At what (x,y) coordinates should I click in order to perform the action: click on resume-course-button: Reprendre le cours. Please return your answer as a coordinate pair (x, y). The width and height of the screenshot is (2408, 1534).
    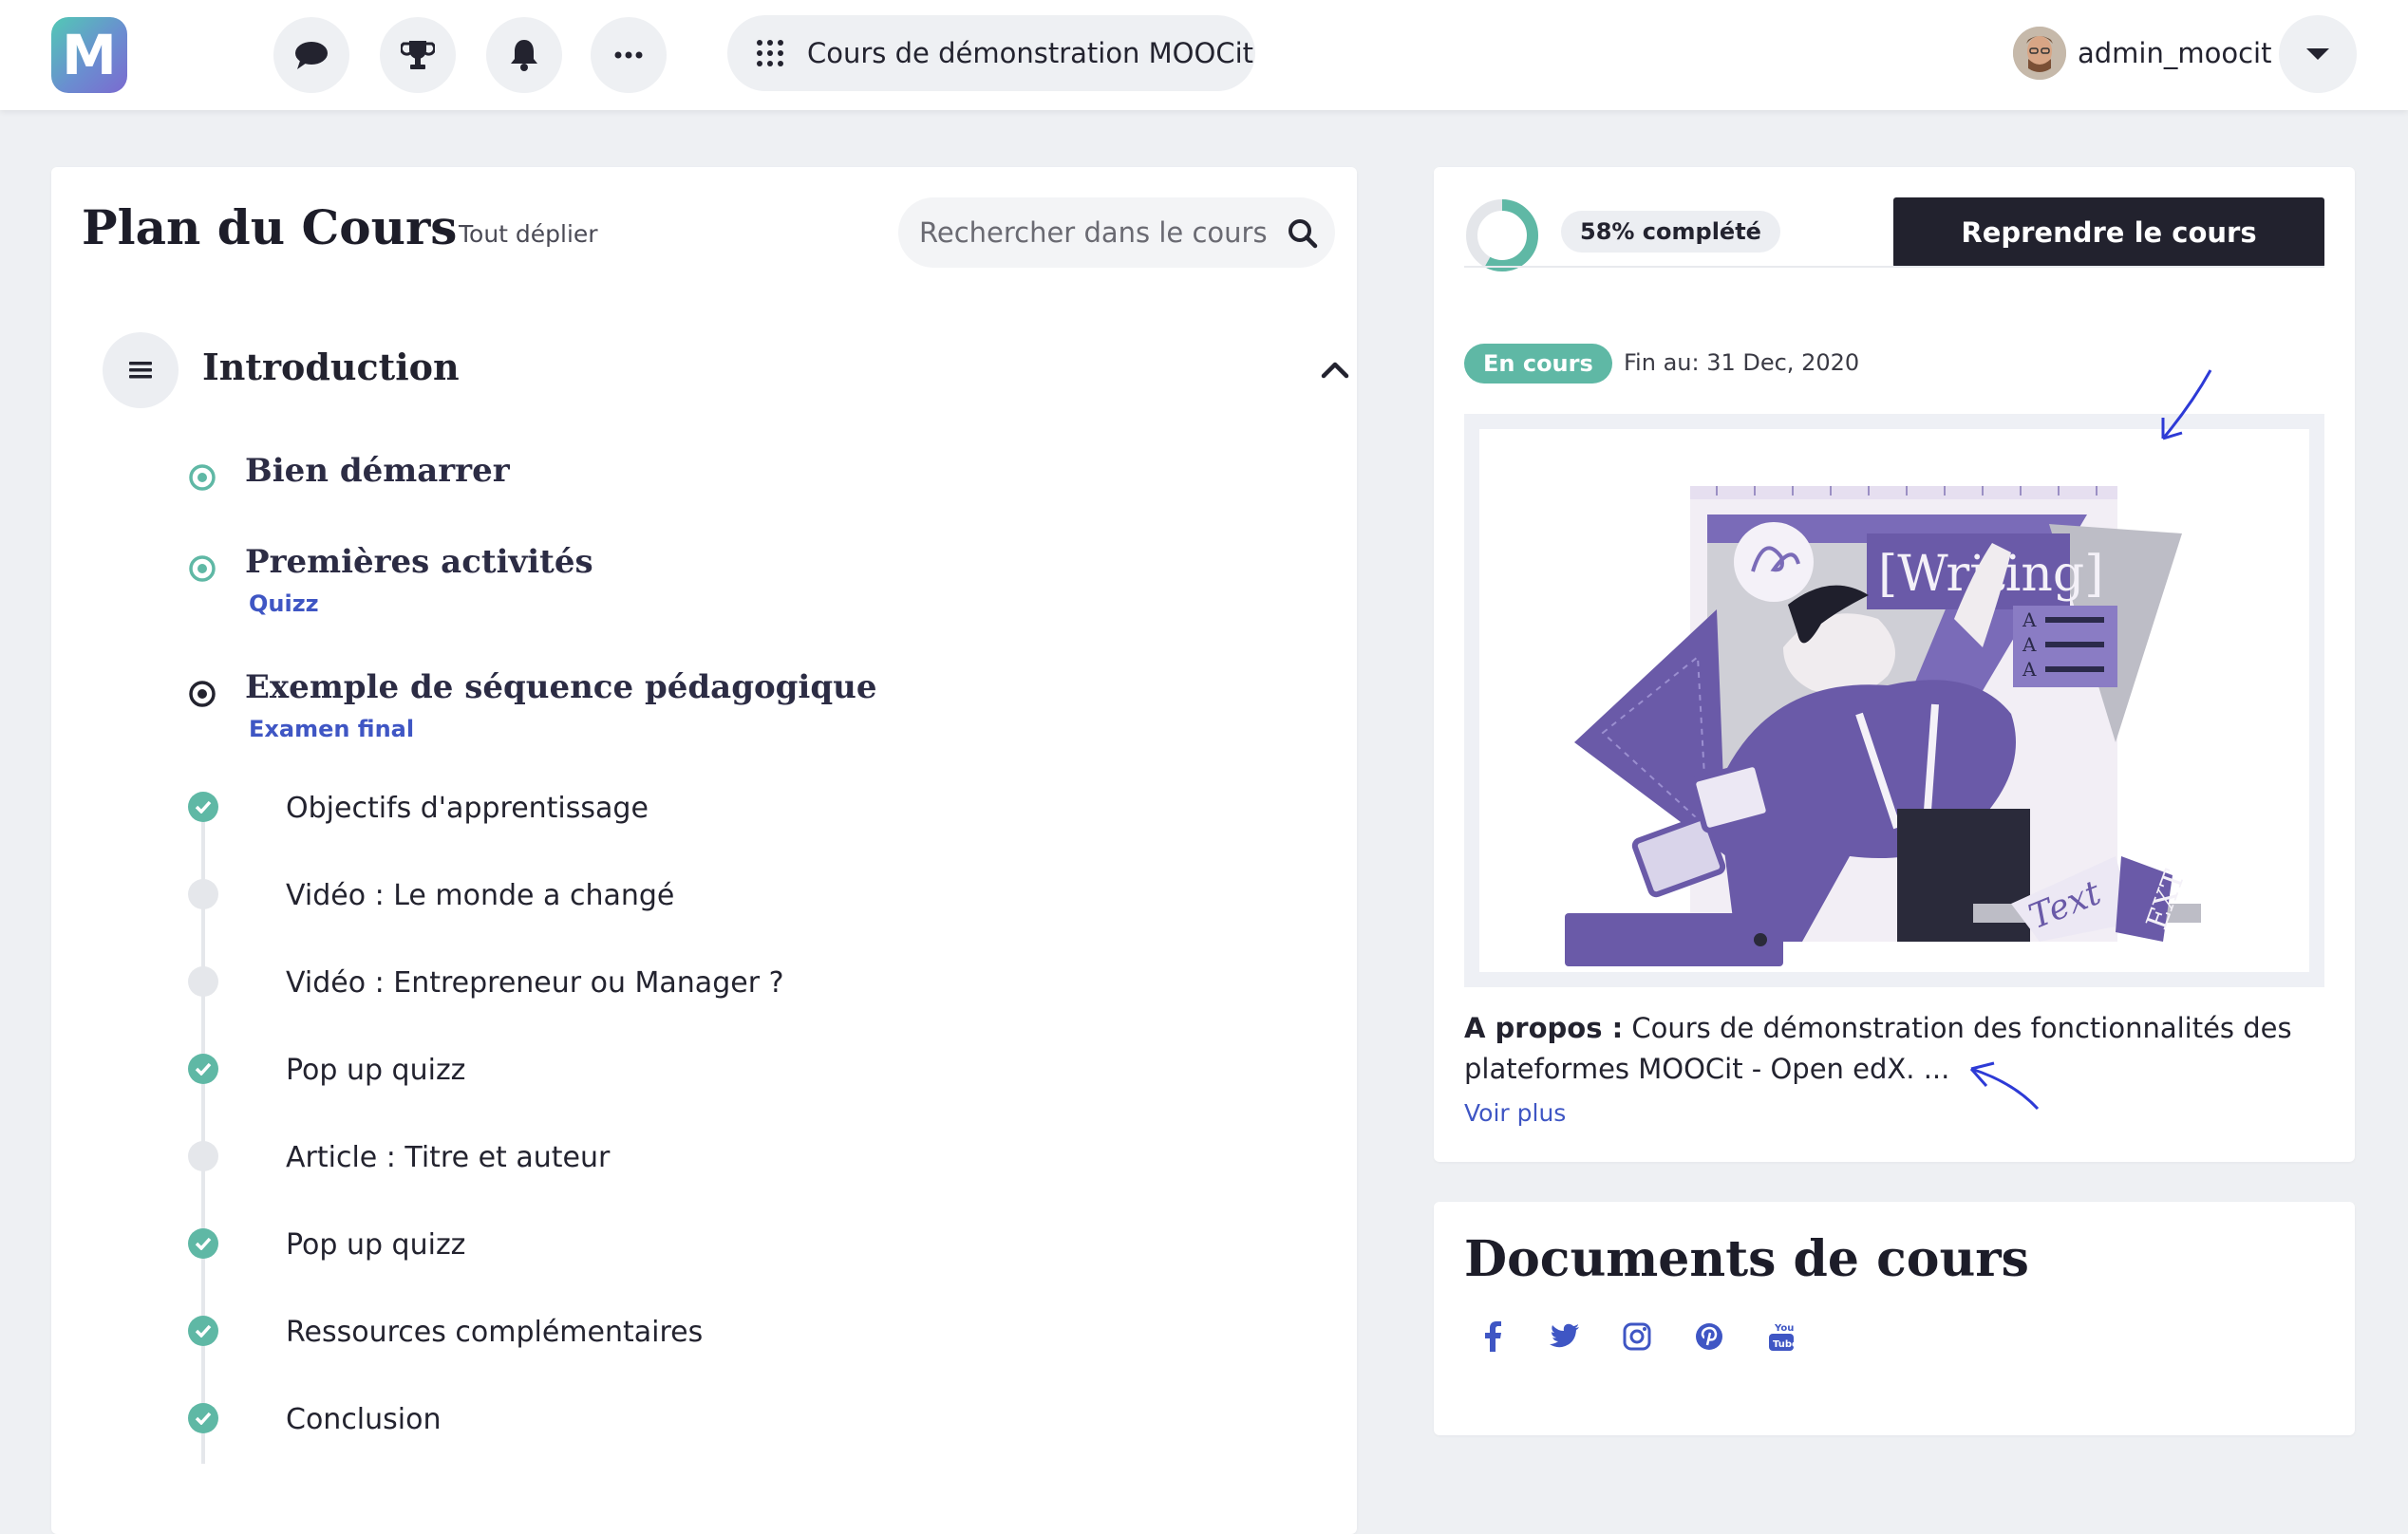
    Looking at the image, I should click on (2108, 232).